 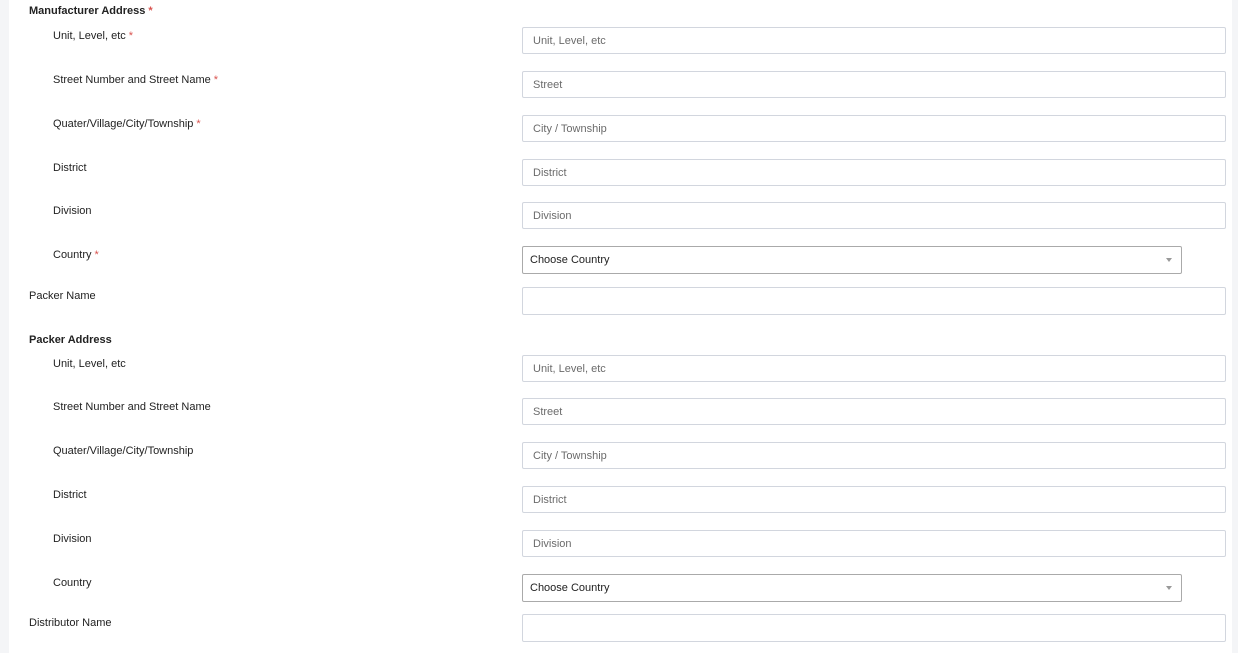 What do you see at coordinates (70, 495) in the screenshot?
I see `packer-district-label: District` at bounding box center [70, 495].